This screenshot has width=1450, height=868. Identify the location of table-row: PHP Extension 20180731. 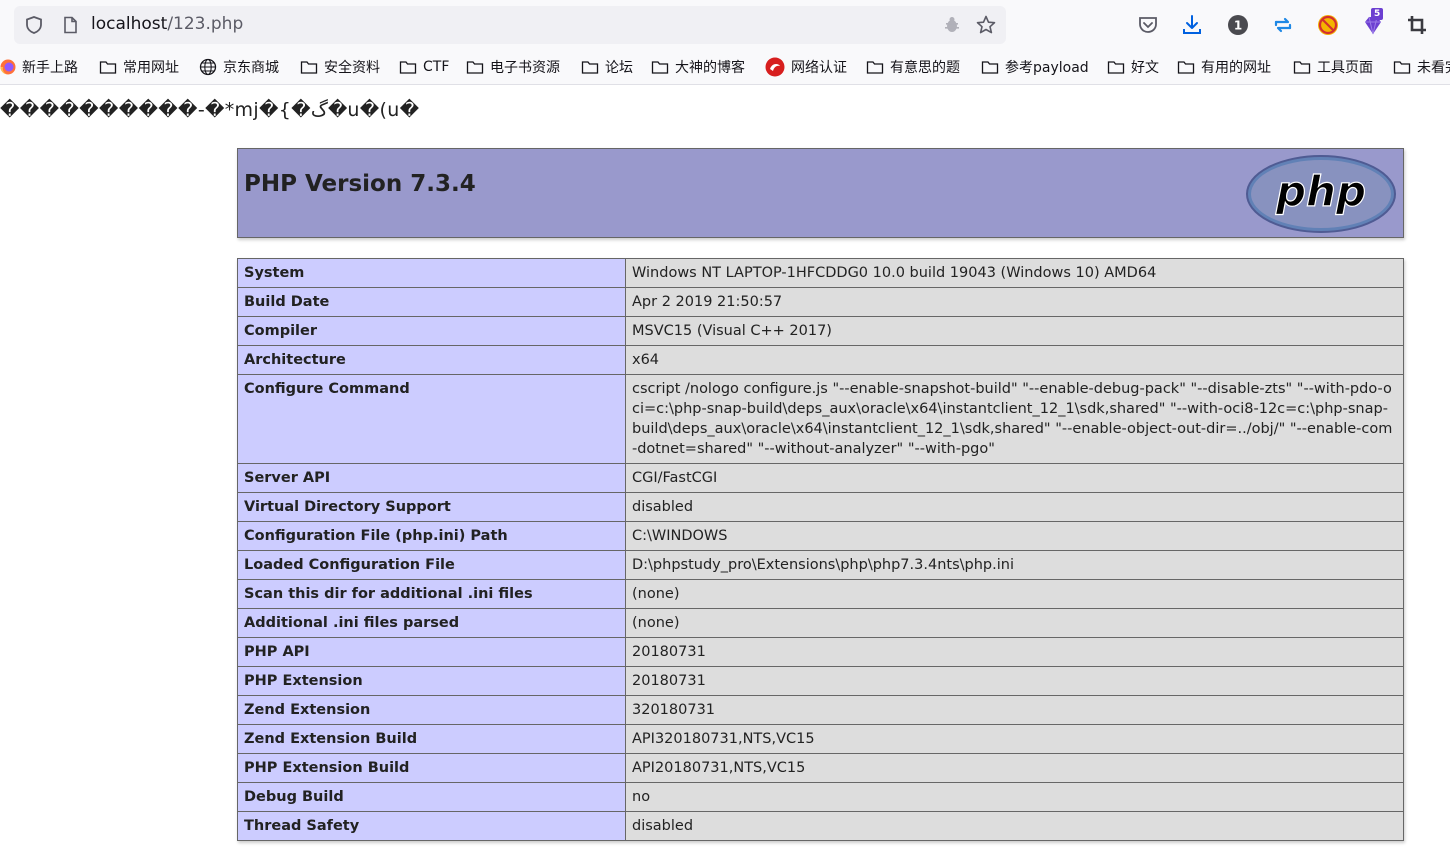
(820, 681).